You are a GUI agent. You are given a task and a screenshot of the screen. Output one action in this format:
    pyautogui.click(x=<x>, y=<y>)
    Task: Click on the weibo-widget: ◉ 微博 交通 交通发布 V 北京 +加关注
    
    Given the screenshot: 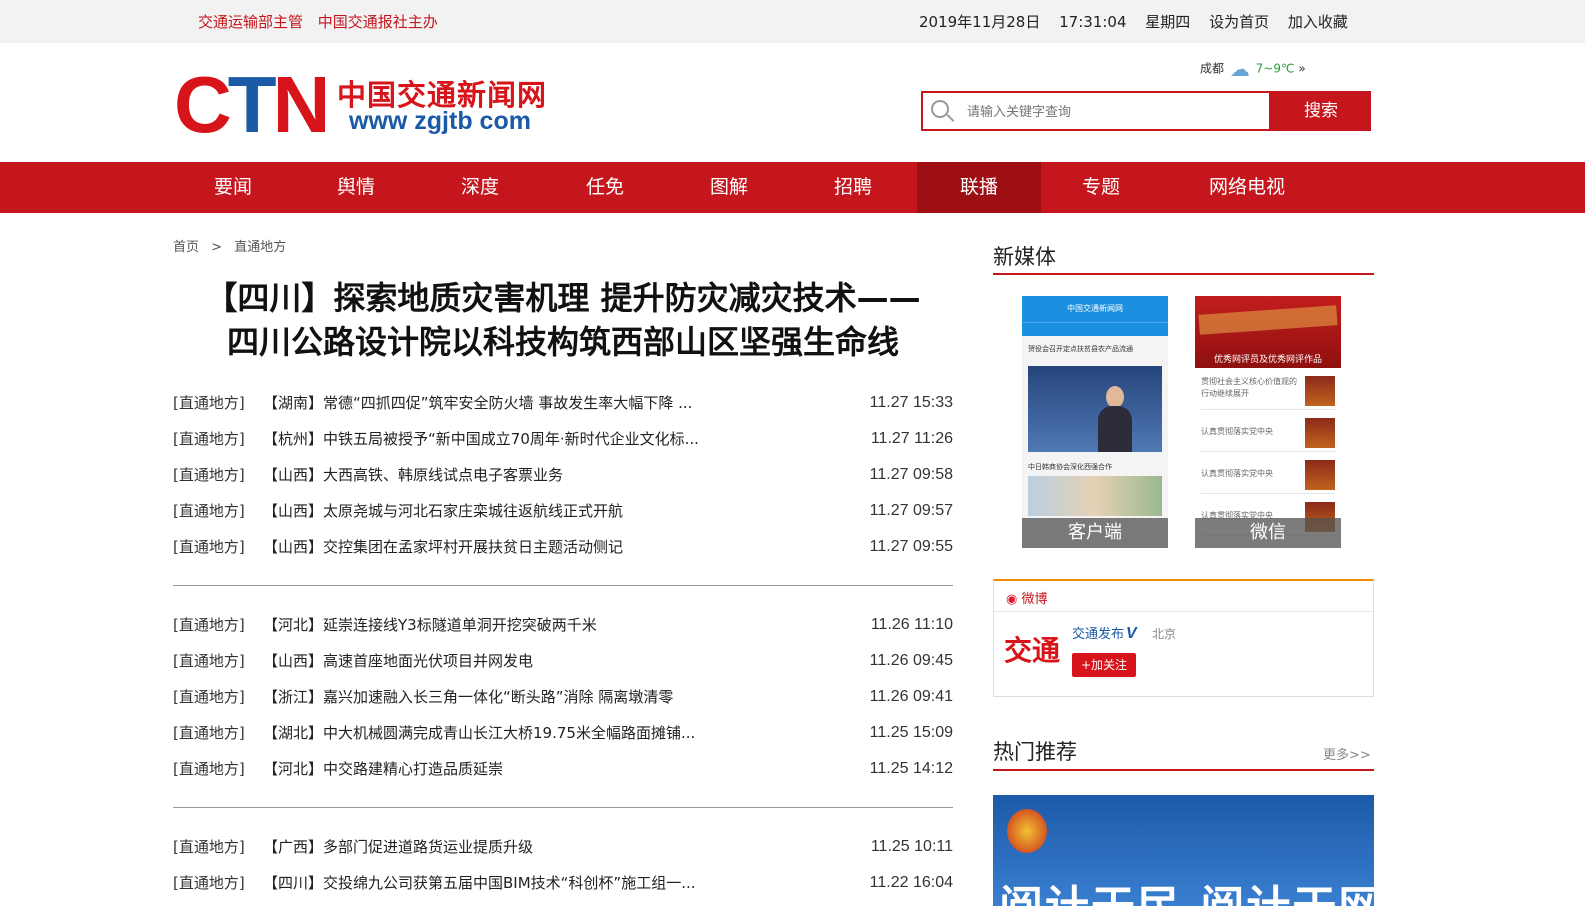 What is the action you would take?
    pyautogui.click(x=1183, y=638)
    